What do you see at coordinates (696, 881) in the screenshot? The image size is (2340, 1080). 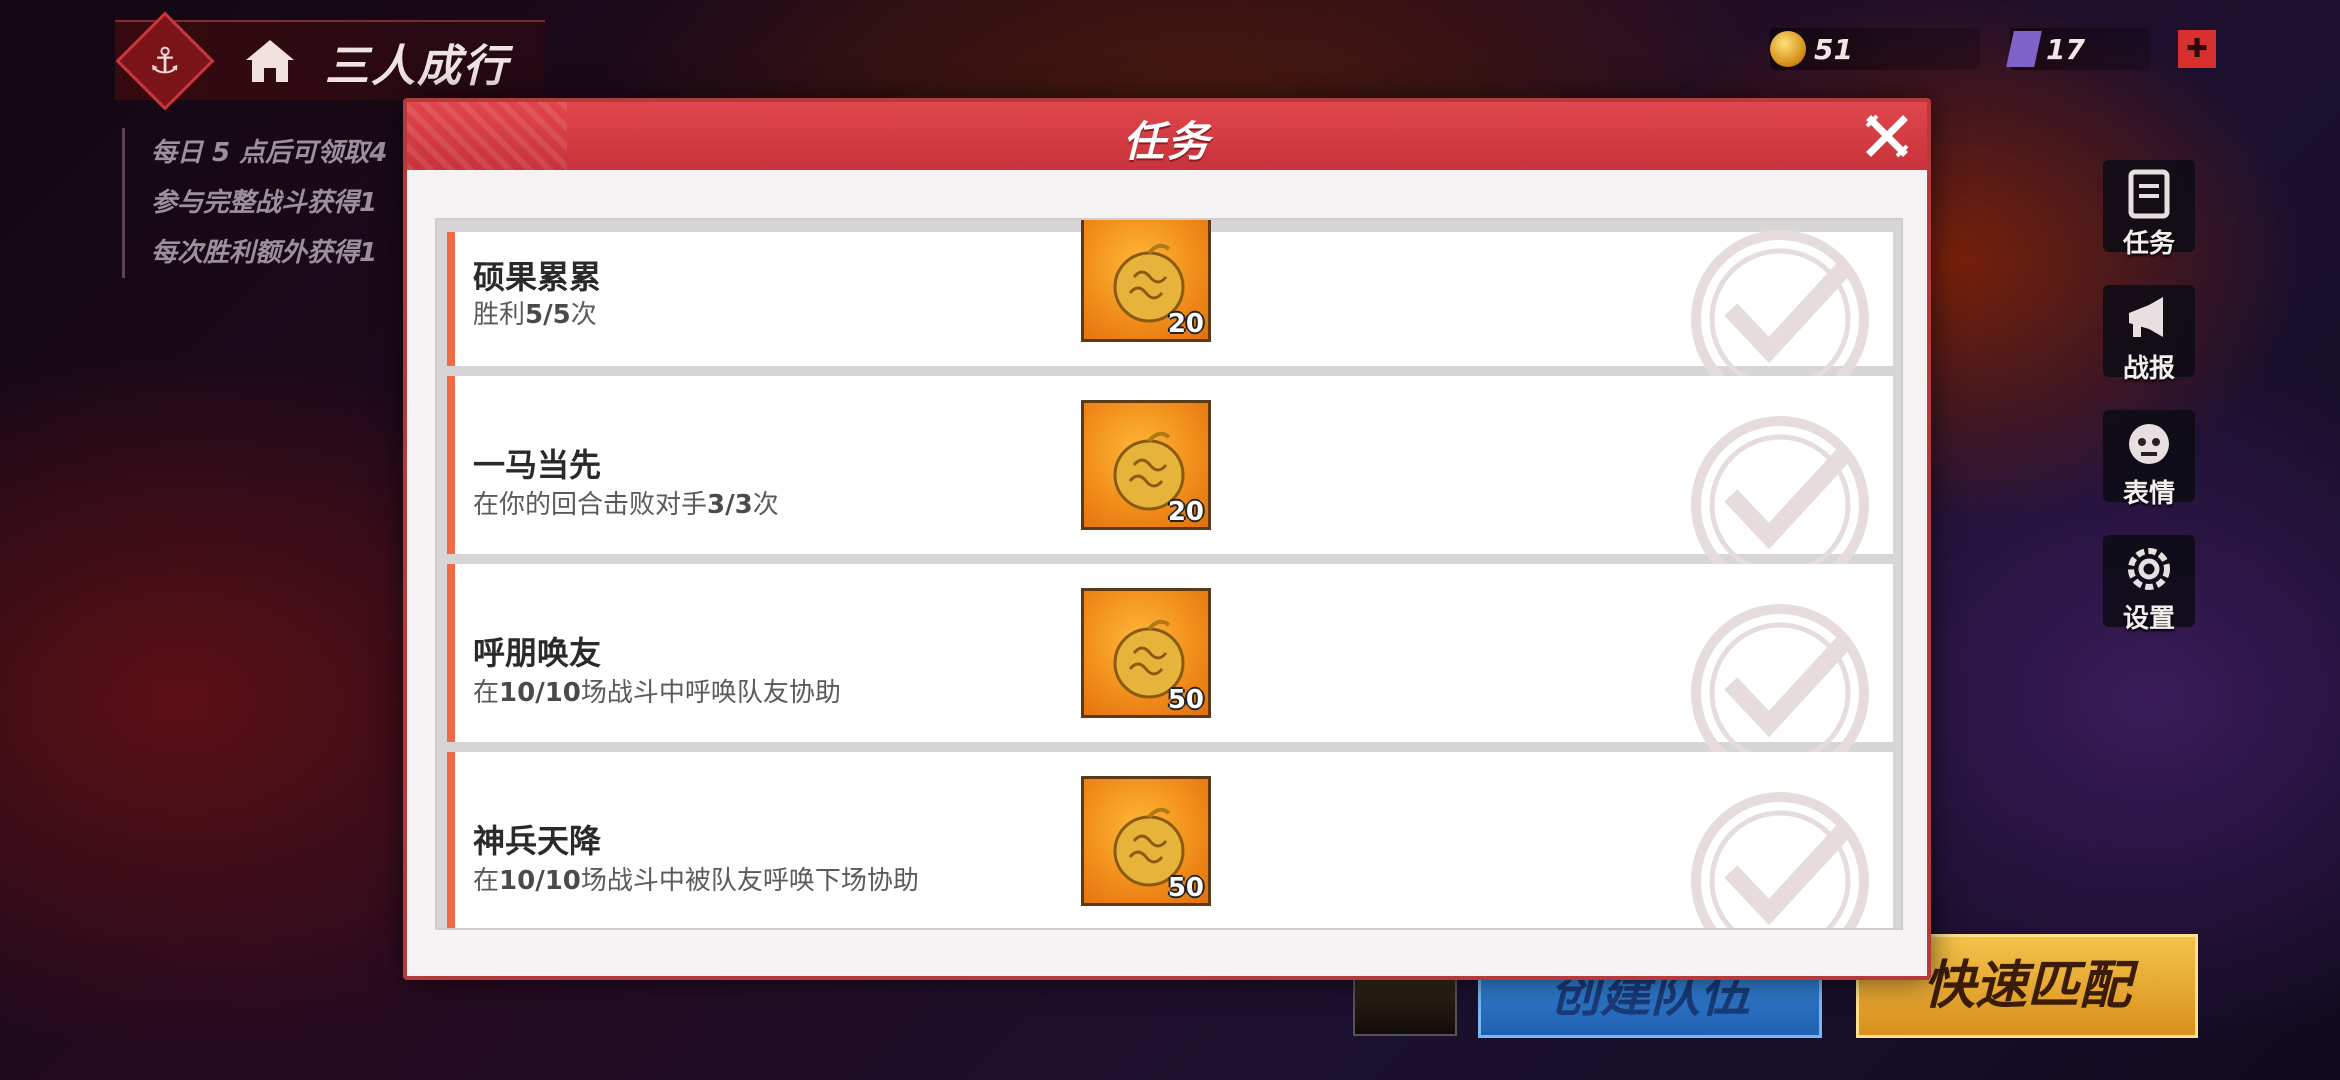 I see `task-progress: 在10/10场战斗中被队友呼唤下场协助` at bounding box center [696, 881].